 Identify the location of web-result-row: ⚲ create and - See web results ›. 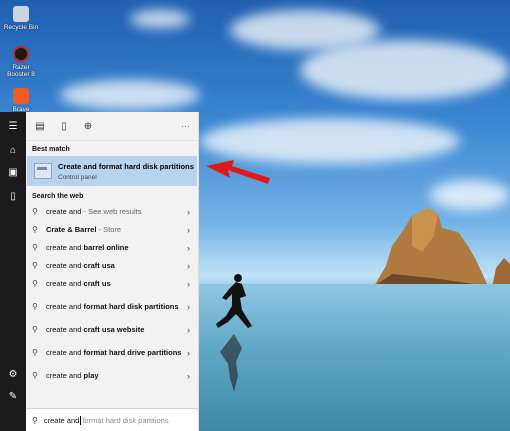
(112, 212).